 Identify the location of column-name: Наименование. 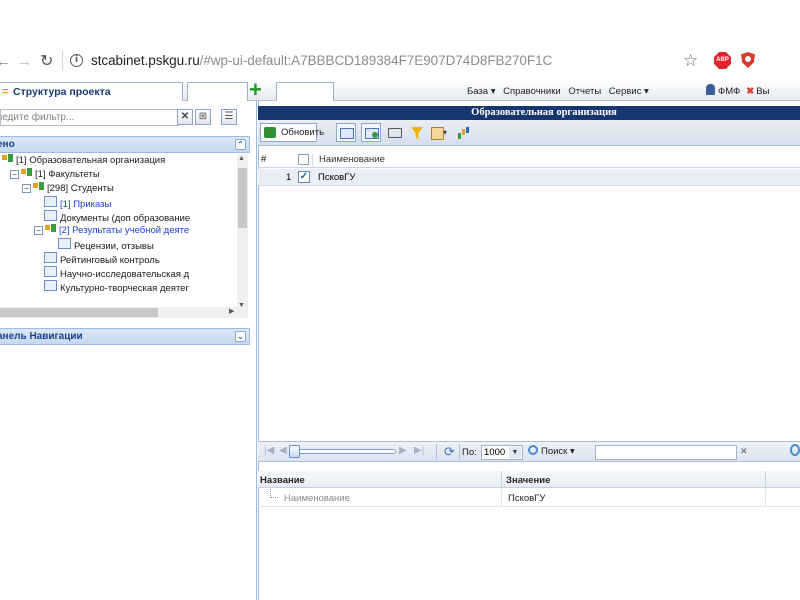
(348, 160).